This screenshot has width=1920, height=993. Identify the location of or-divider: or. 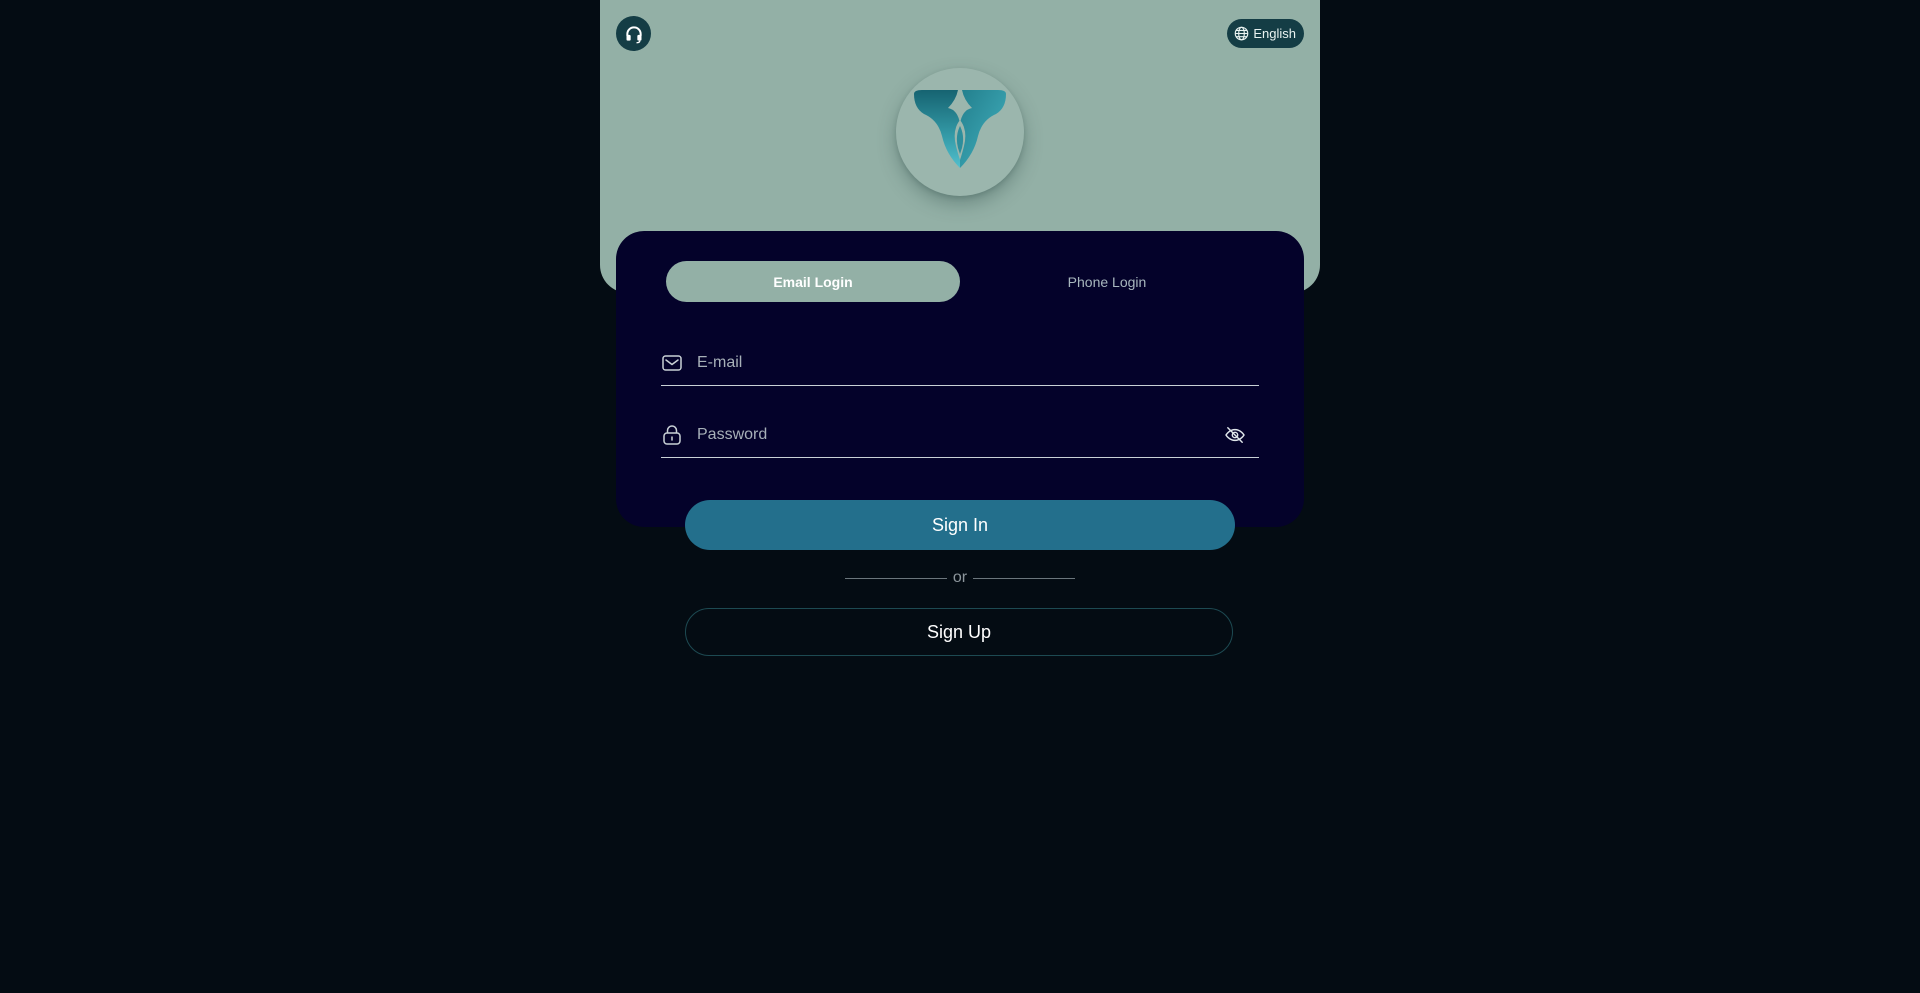
(960, 578).